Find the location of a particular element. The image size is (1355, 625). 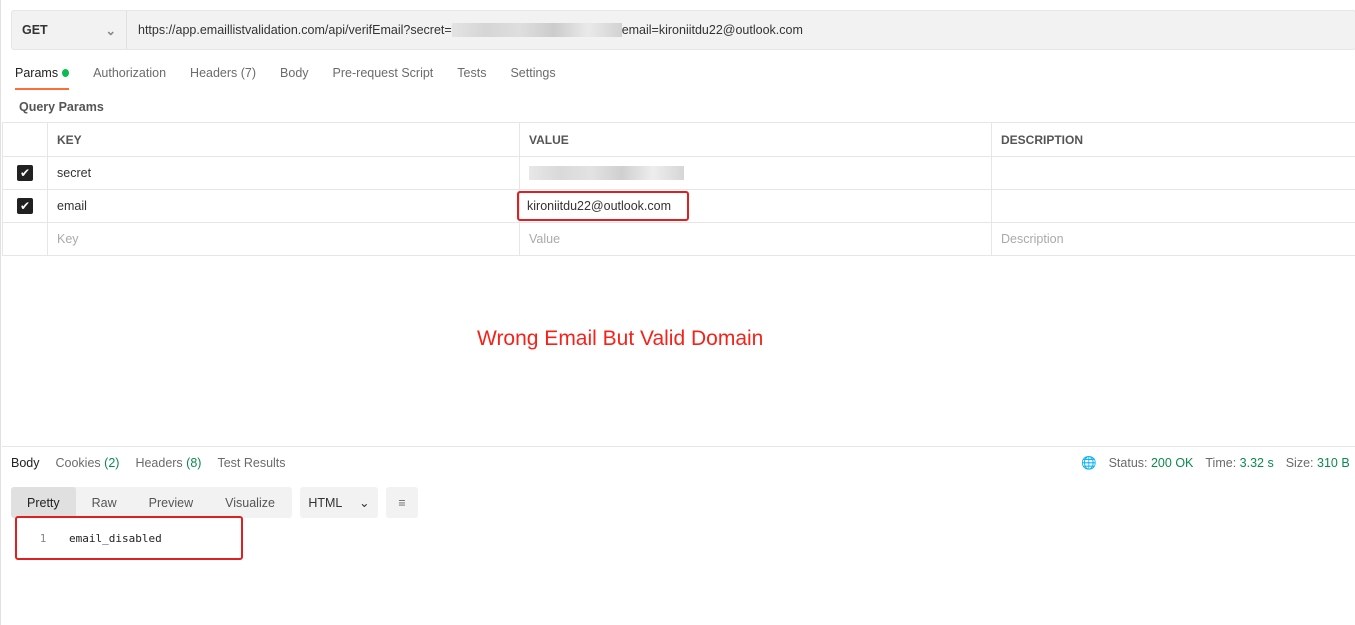

tab-pre-request-script: Pre-request Script is located at coordinates (383, 78).